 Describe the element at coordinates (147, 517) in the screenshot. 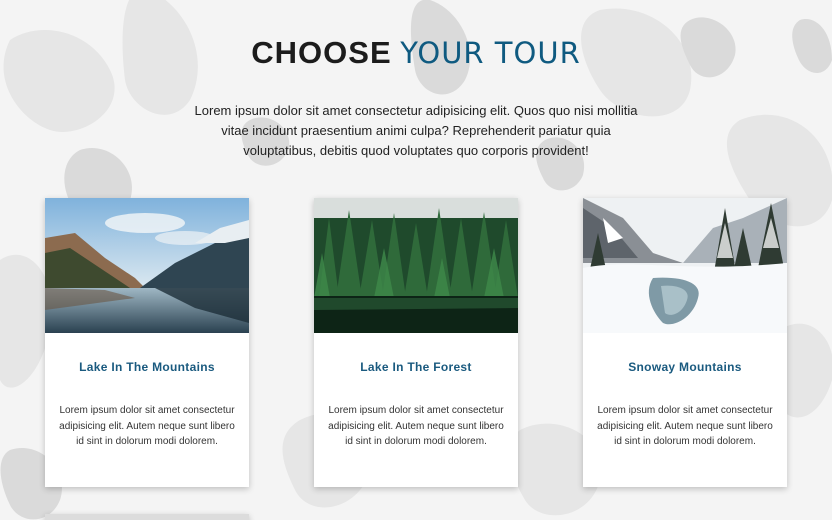

I see `next-row-card` at that location.